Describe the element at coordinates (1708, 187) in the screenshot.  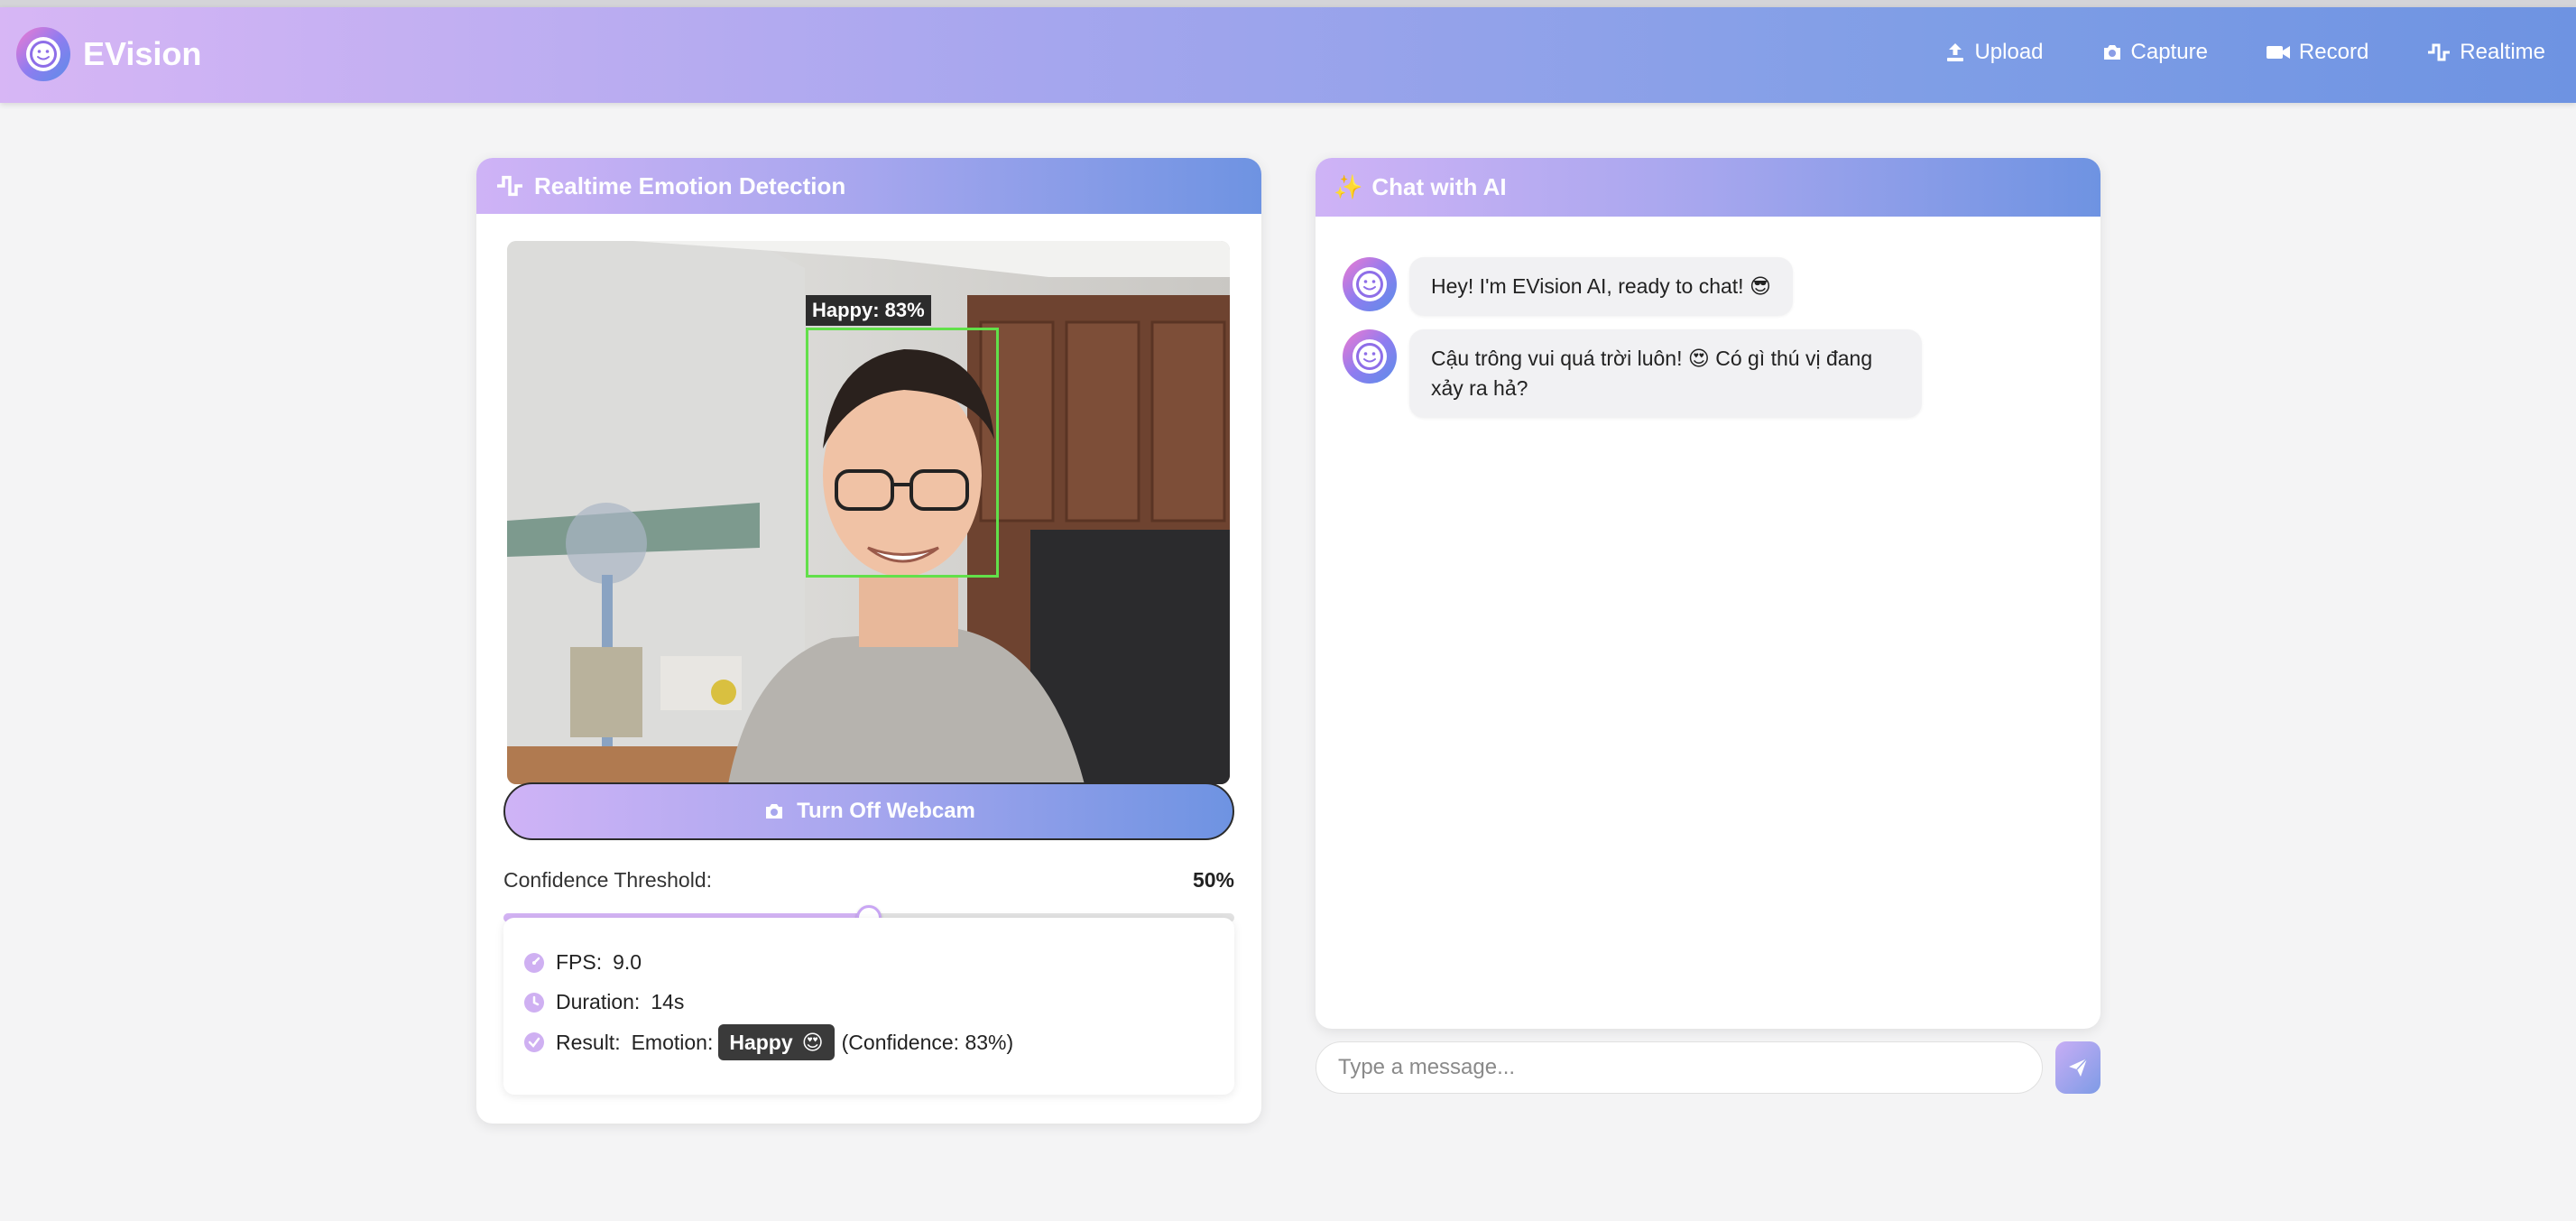
I see `chat-header: ✨ Chat with AI` at that location.